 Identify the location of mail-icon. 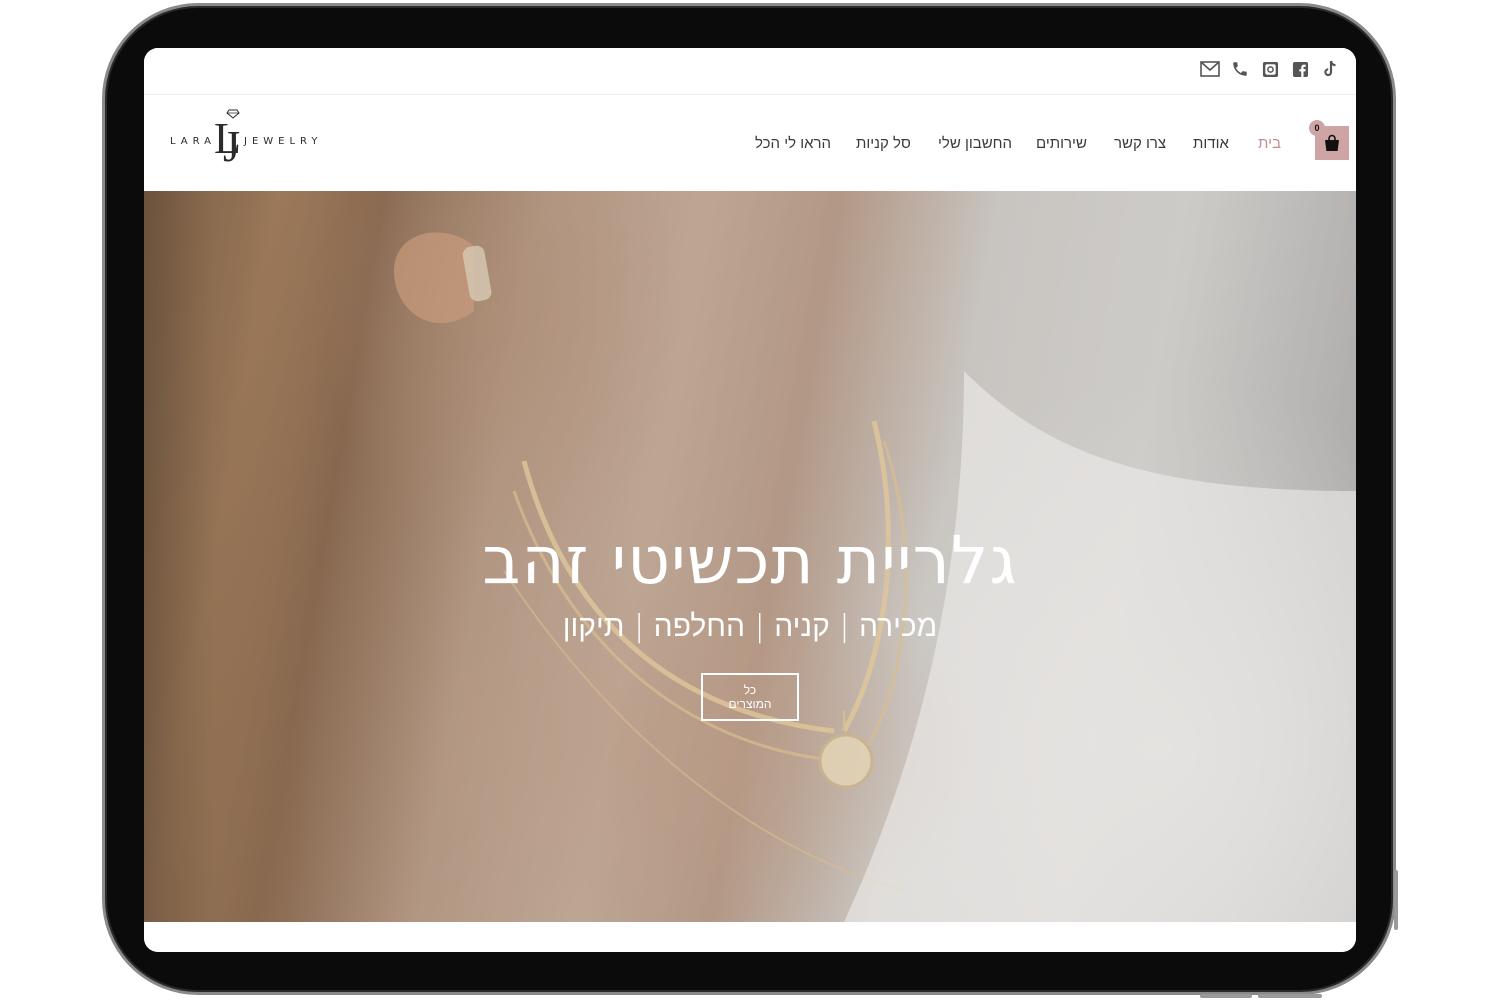
(1210, 69).